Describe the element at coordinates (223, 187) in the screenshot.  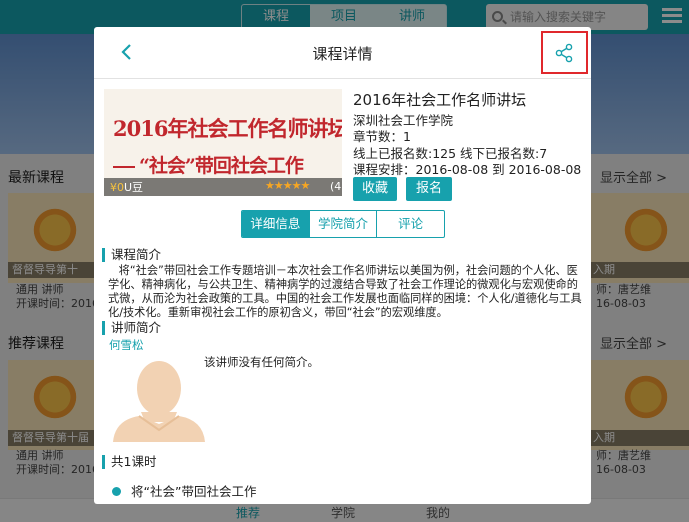
I see `cover-info-strip: ¥0U豆 ★★★★★ (4.9)` at that location.